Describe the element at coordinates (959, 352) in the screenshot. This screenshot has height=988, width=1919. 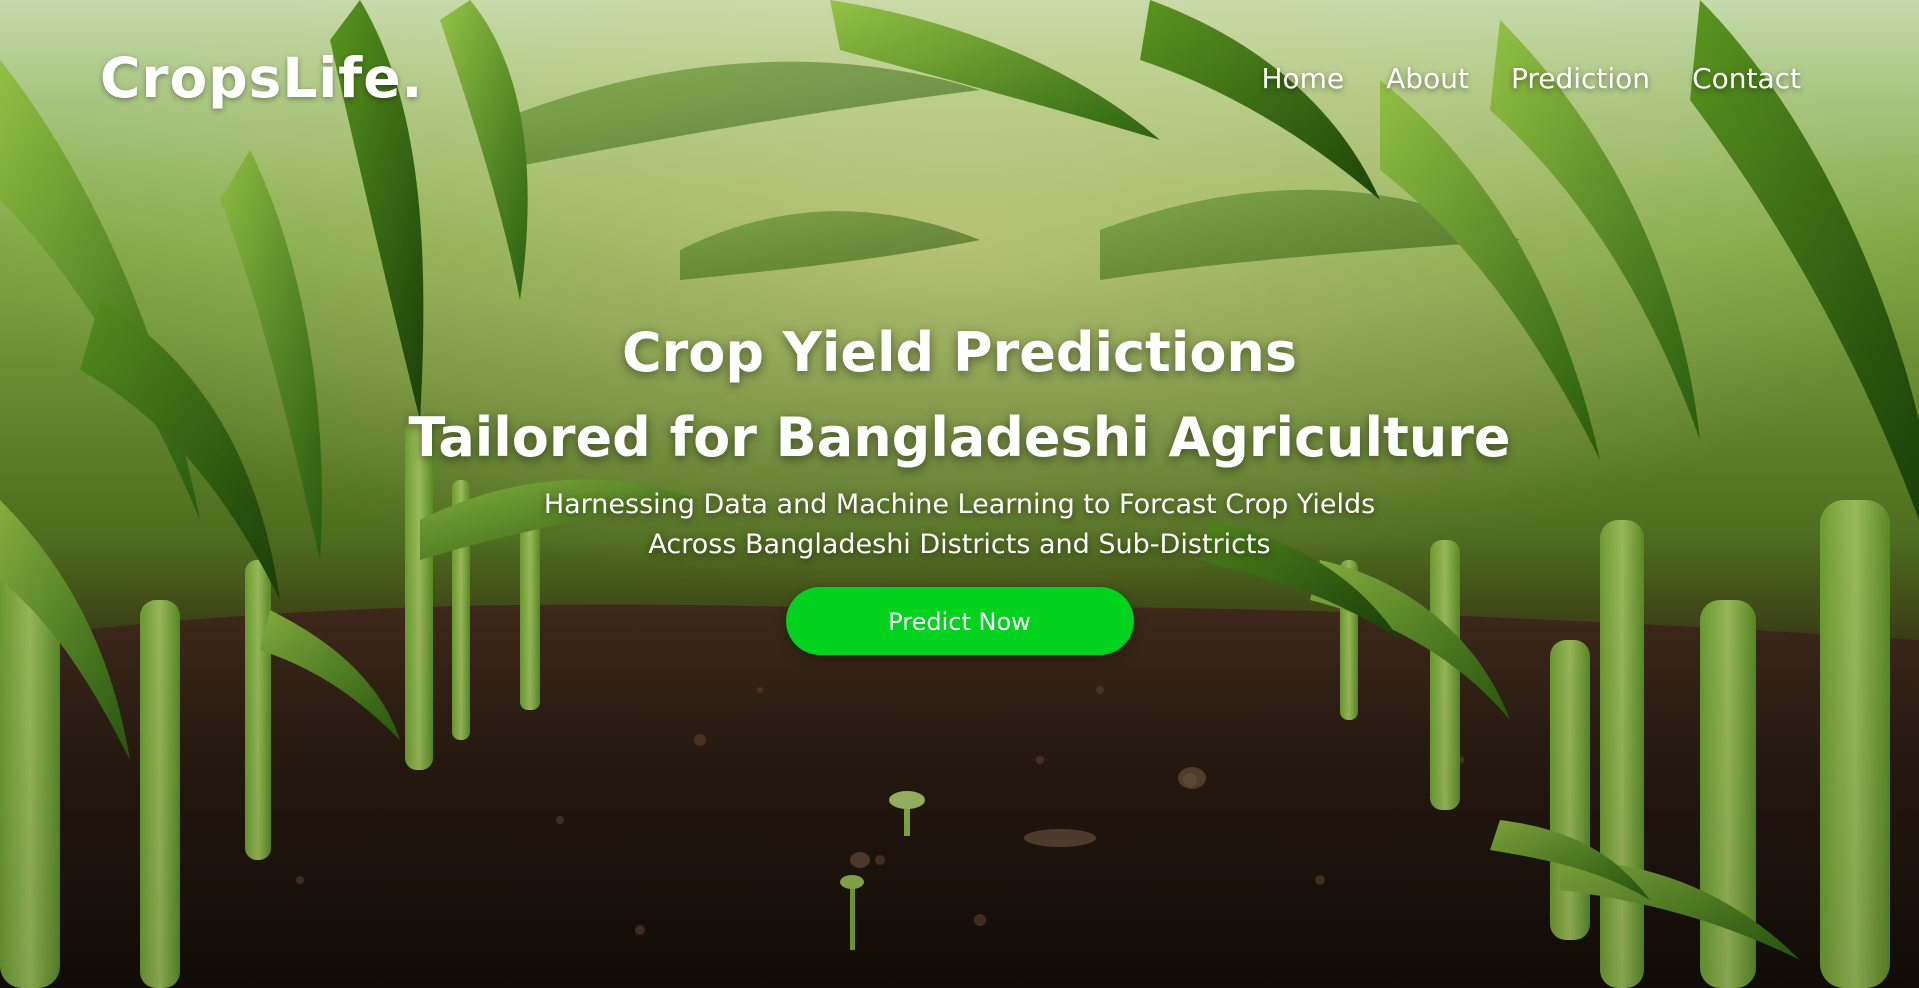
I see `hero-title-line-1: Crop Yield Predictions` at that location.